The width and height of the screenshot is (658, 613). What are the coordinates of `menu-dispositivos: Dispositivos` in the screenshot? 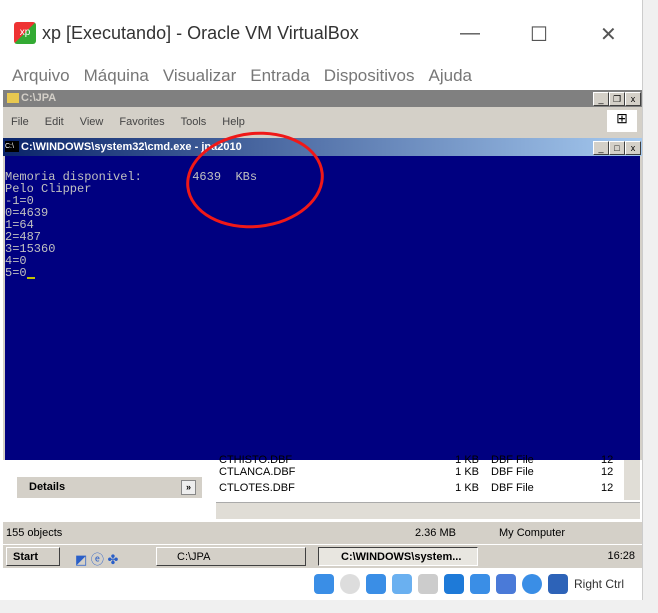 It's located at (369, 76).